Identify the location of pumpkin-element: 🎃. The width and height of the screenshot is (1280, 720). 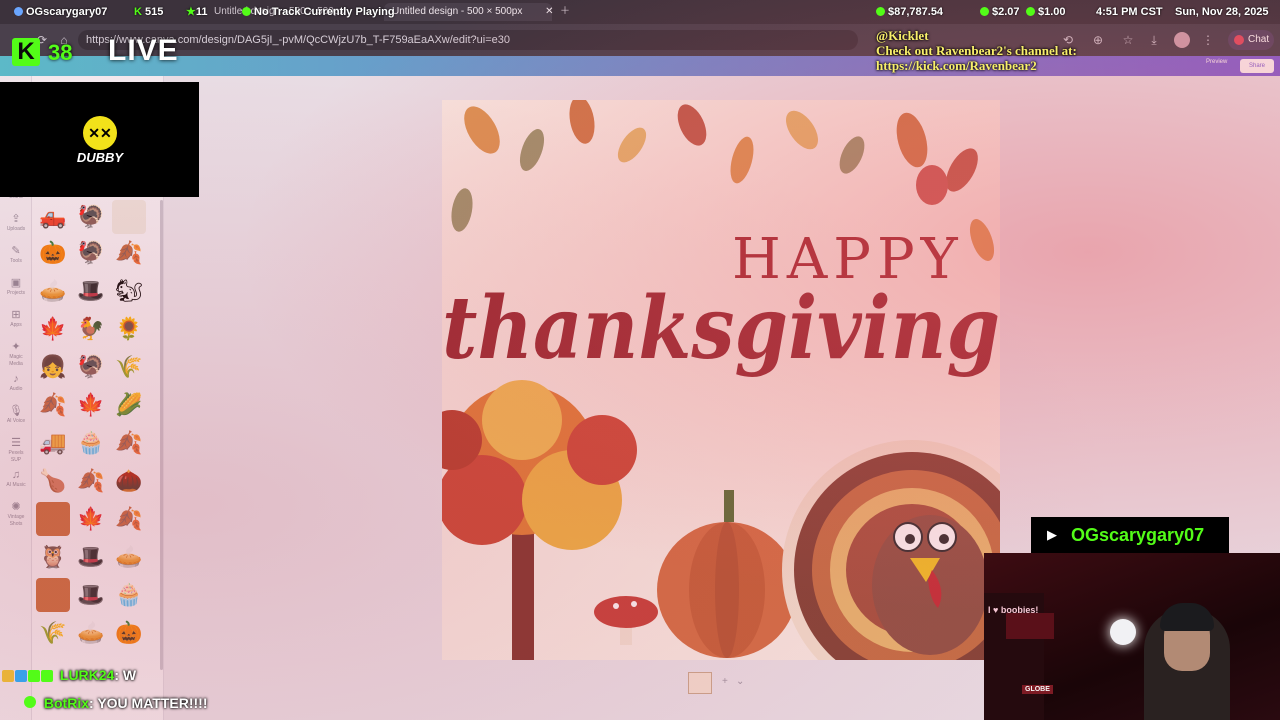
(129, 633).